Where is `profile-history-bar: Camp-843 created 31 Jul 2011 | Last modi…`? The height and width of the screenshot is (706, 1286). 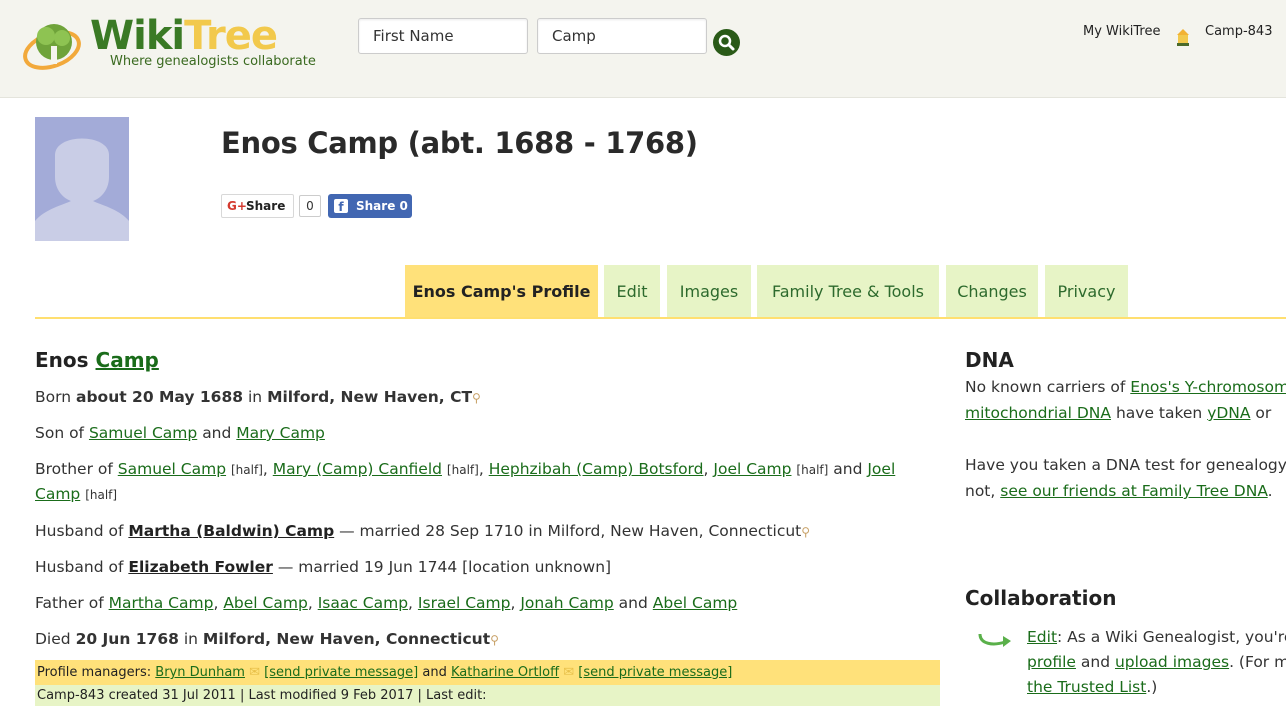
profile-history-bar: Camp-843 created 31 Jul 2011 | Last modi… is located at coordinates (487, 695).